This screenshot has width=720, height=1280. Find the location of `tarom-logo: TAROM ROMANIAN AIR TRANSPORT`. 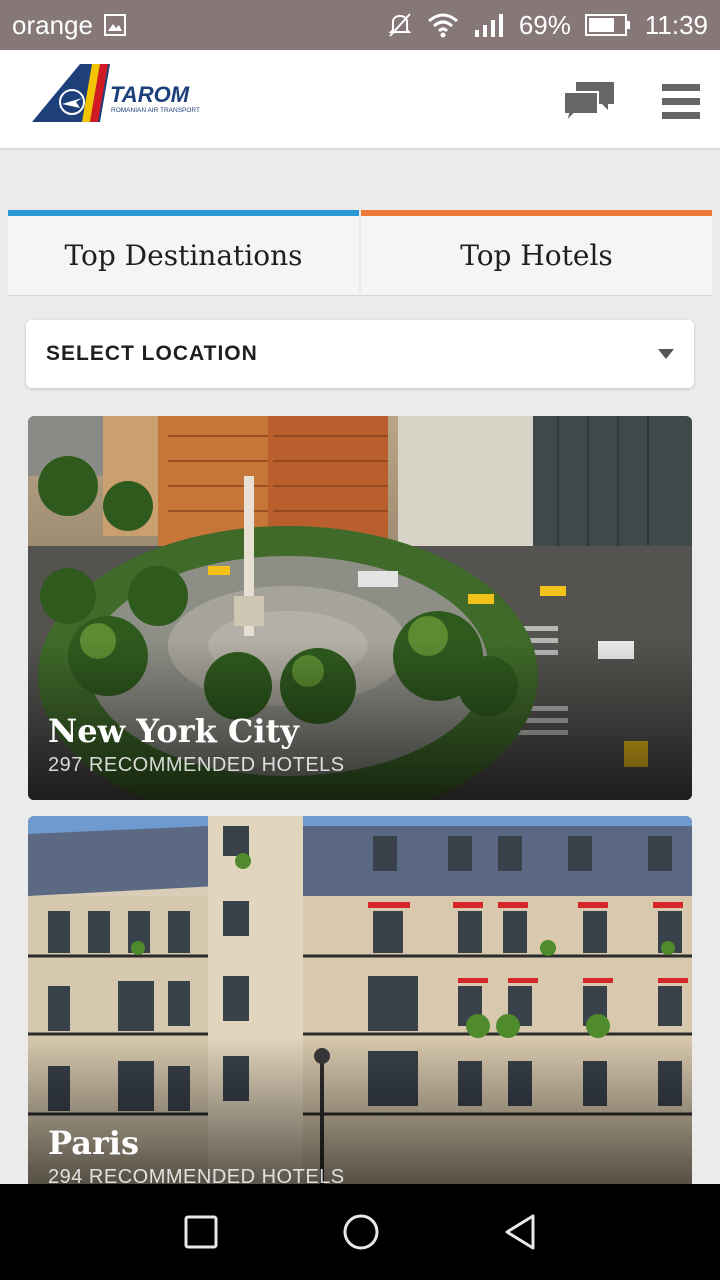

tarom-logo: TAROM ROMANIAN AIR TRANSPORT is located at coordinates (120, 94).